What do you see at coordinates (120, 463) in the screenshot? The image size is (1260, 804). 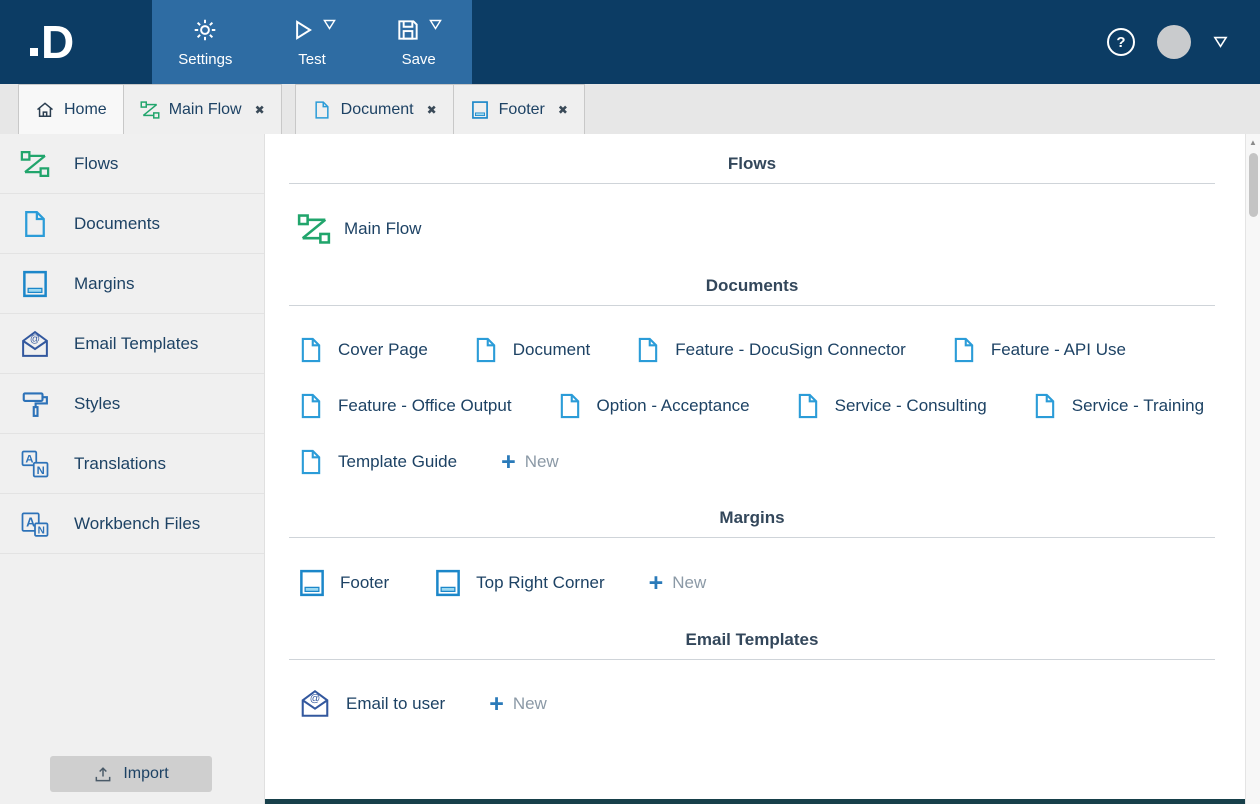 I see `sidebar-item-label: Translations` at bounding box center [120, 463].